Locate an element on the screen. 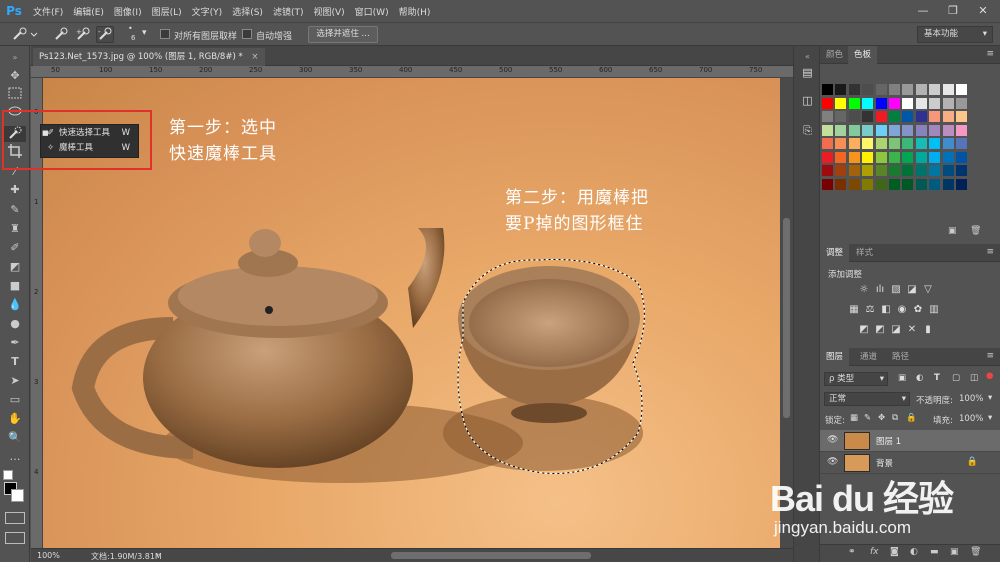 The height and width of the screenshot is (562, 1000). opacity-value: 100% is located at coordinates (971, 399).